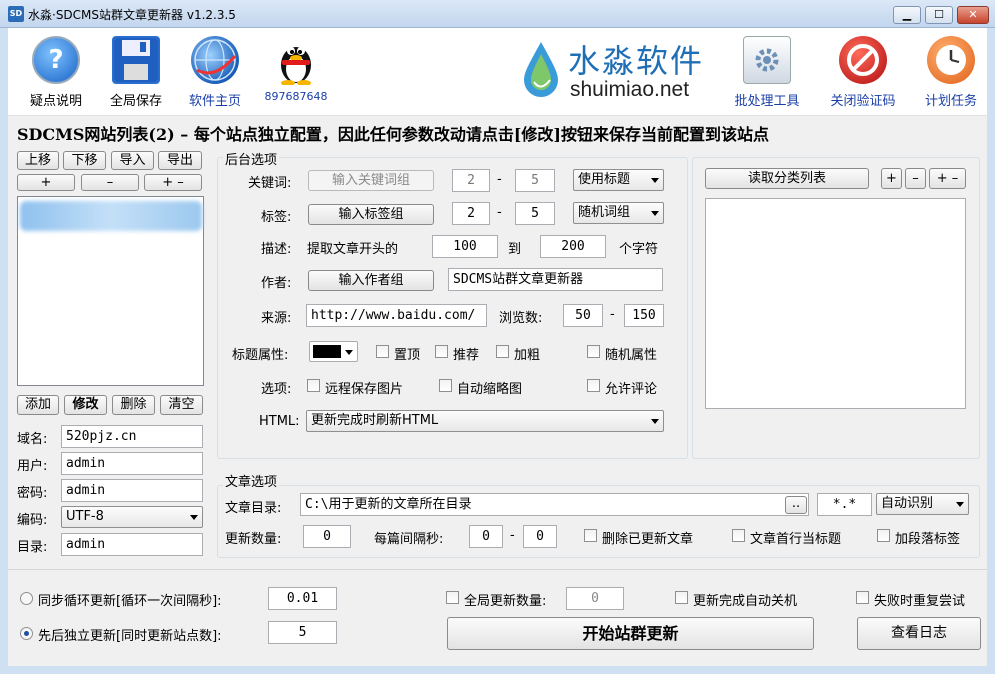  I want to click on source-field: http://www.baidu.com/, so click(396, 315).